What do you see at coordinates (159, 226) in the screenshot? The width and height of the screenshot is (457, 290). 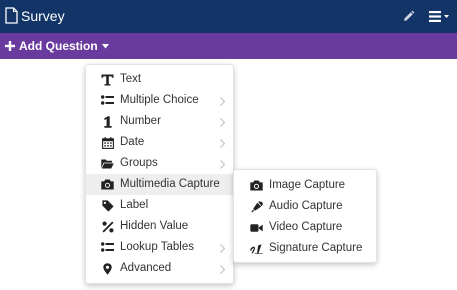 I see `menu-item-hidden-value: Hidden Value` at bounding box center [159, 226].